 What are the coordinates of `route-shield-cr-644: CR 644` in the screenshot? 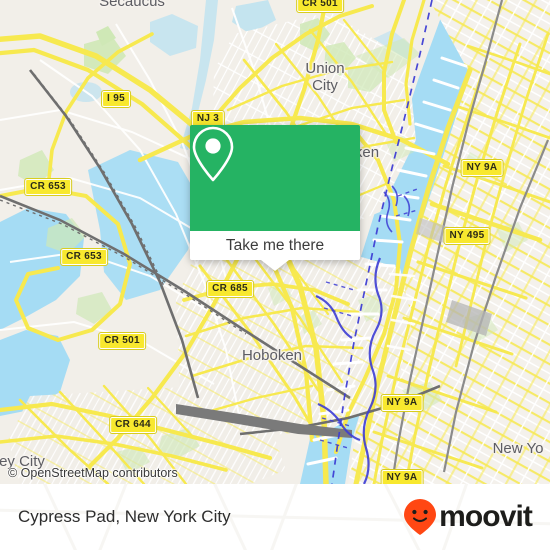 It's located at (133, 425).